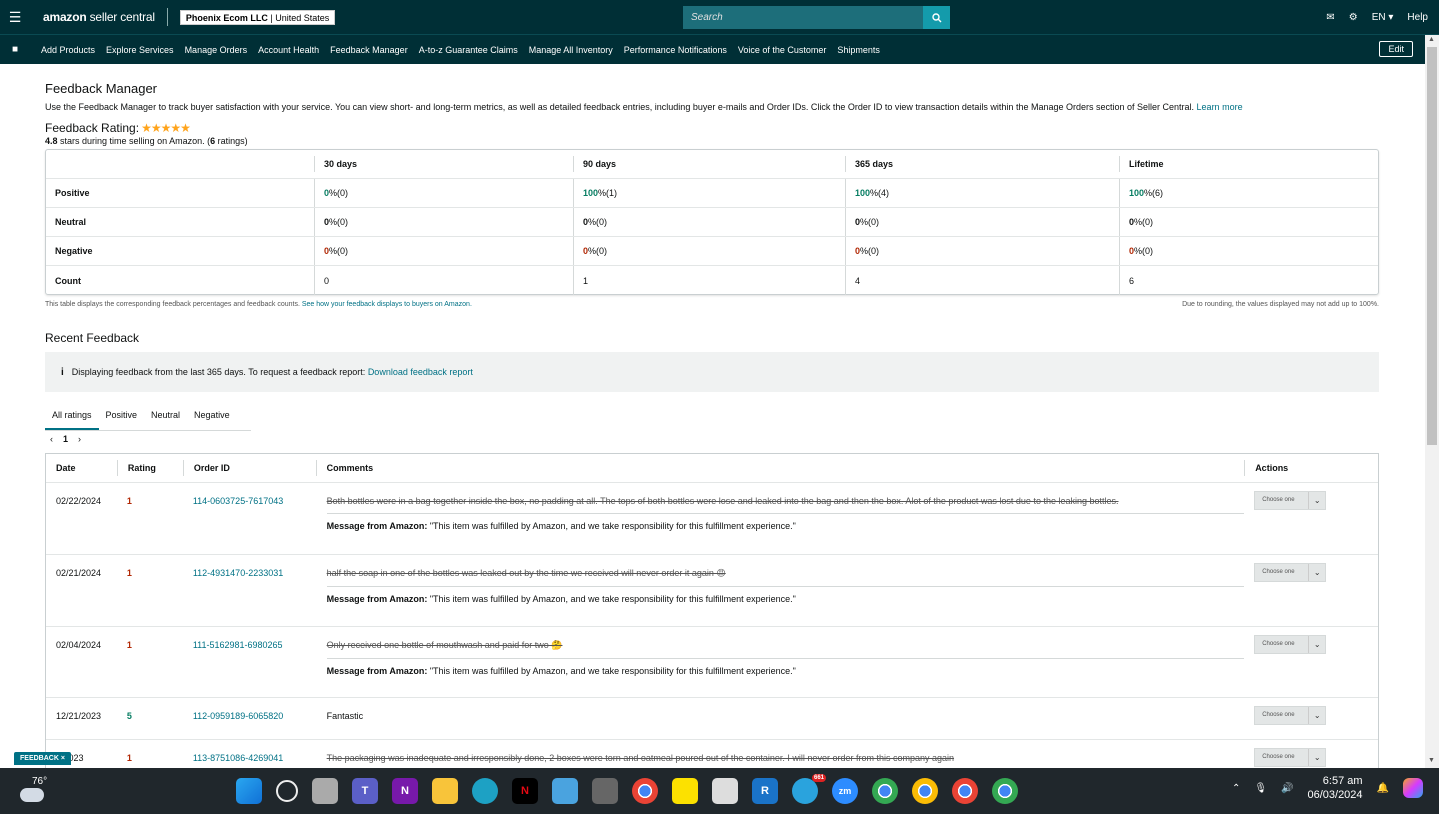 The width and height of the screenshot is (1439, 814). What do you see at coordinates (129, 716) in the screenshot?
I see `feedback-rating: 5` at bounding box center [129, 716].